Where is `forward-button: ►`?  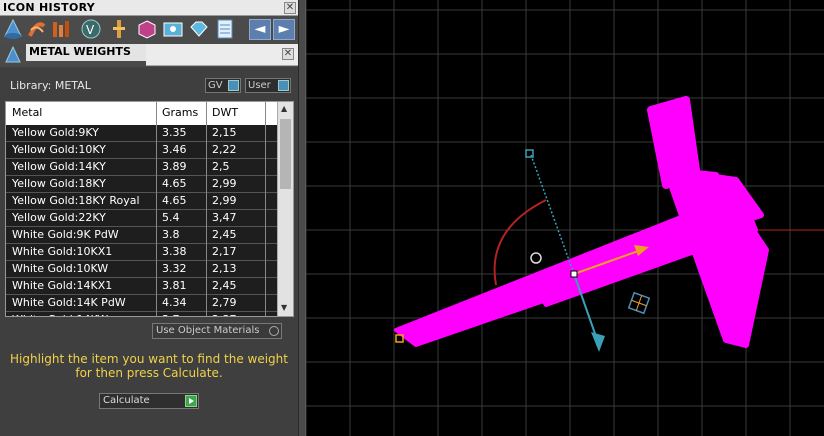 forward-button: ► is located at coordinates (284, 29).